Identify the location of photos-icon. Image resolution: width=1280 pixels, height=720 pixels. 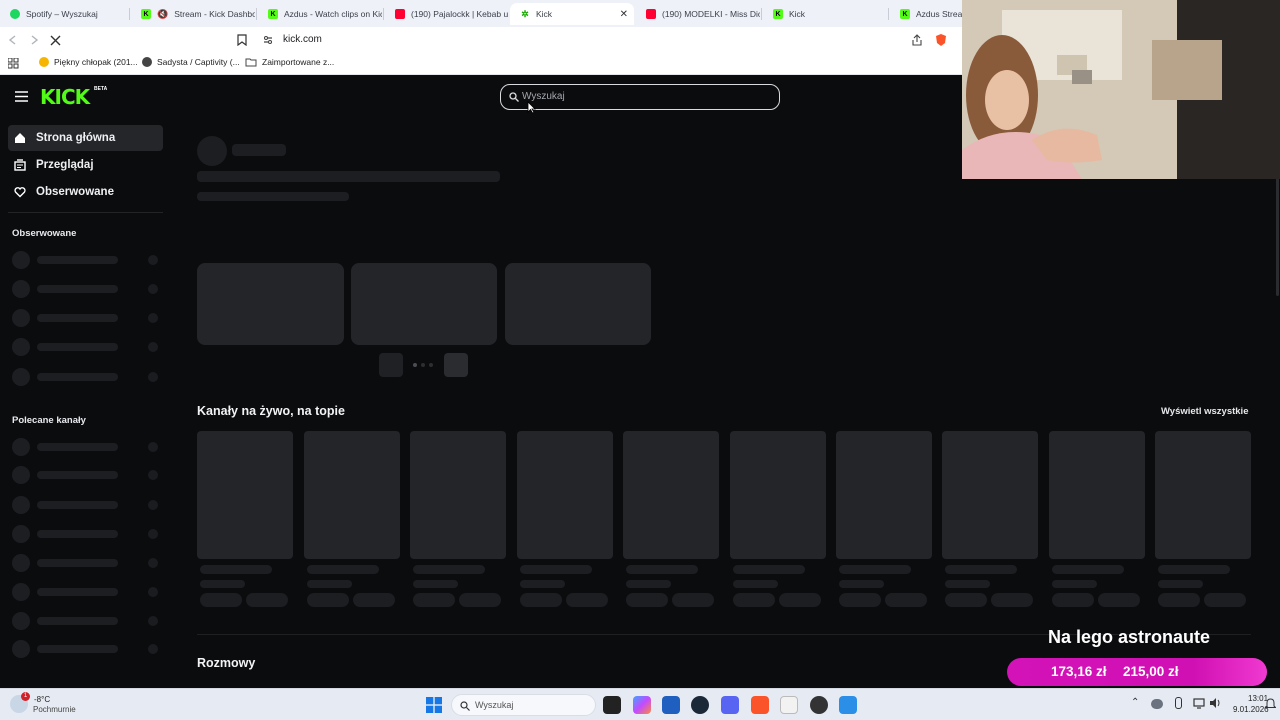
(848, 705).